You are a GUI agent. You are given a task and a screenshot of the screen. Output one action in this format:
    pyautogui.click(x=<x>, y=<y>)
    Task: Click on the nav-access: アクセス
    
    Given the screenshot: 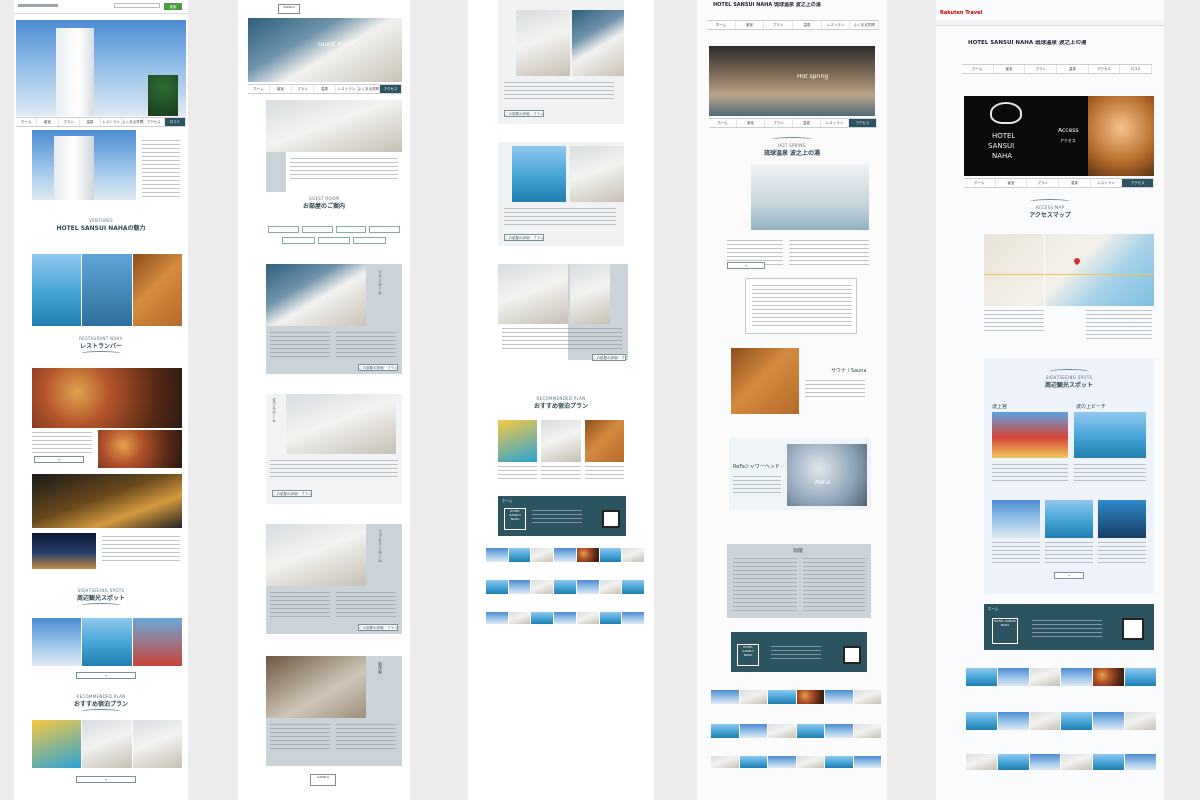 What is the action you would take?
    pyautogui.click(x=154, y=122)
    